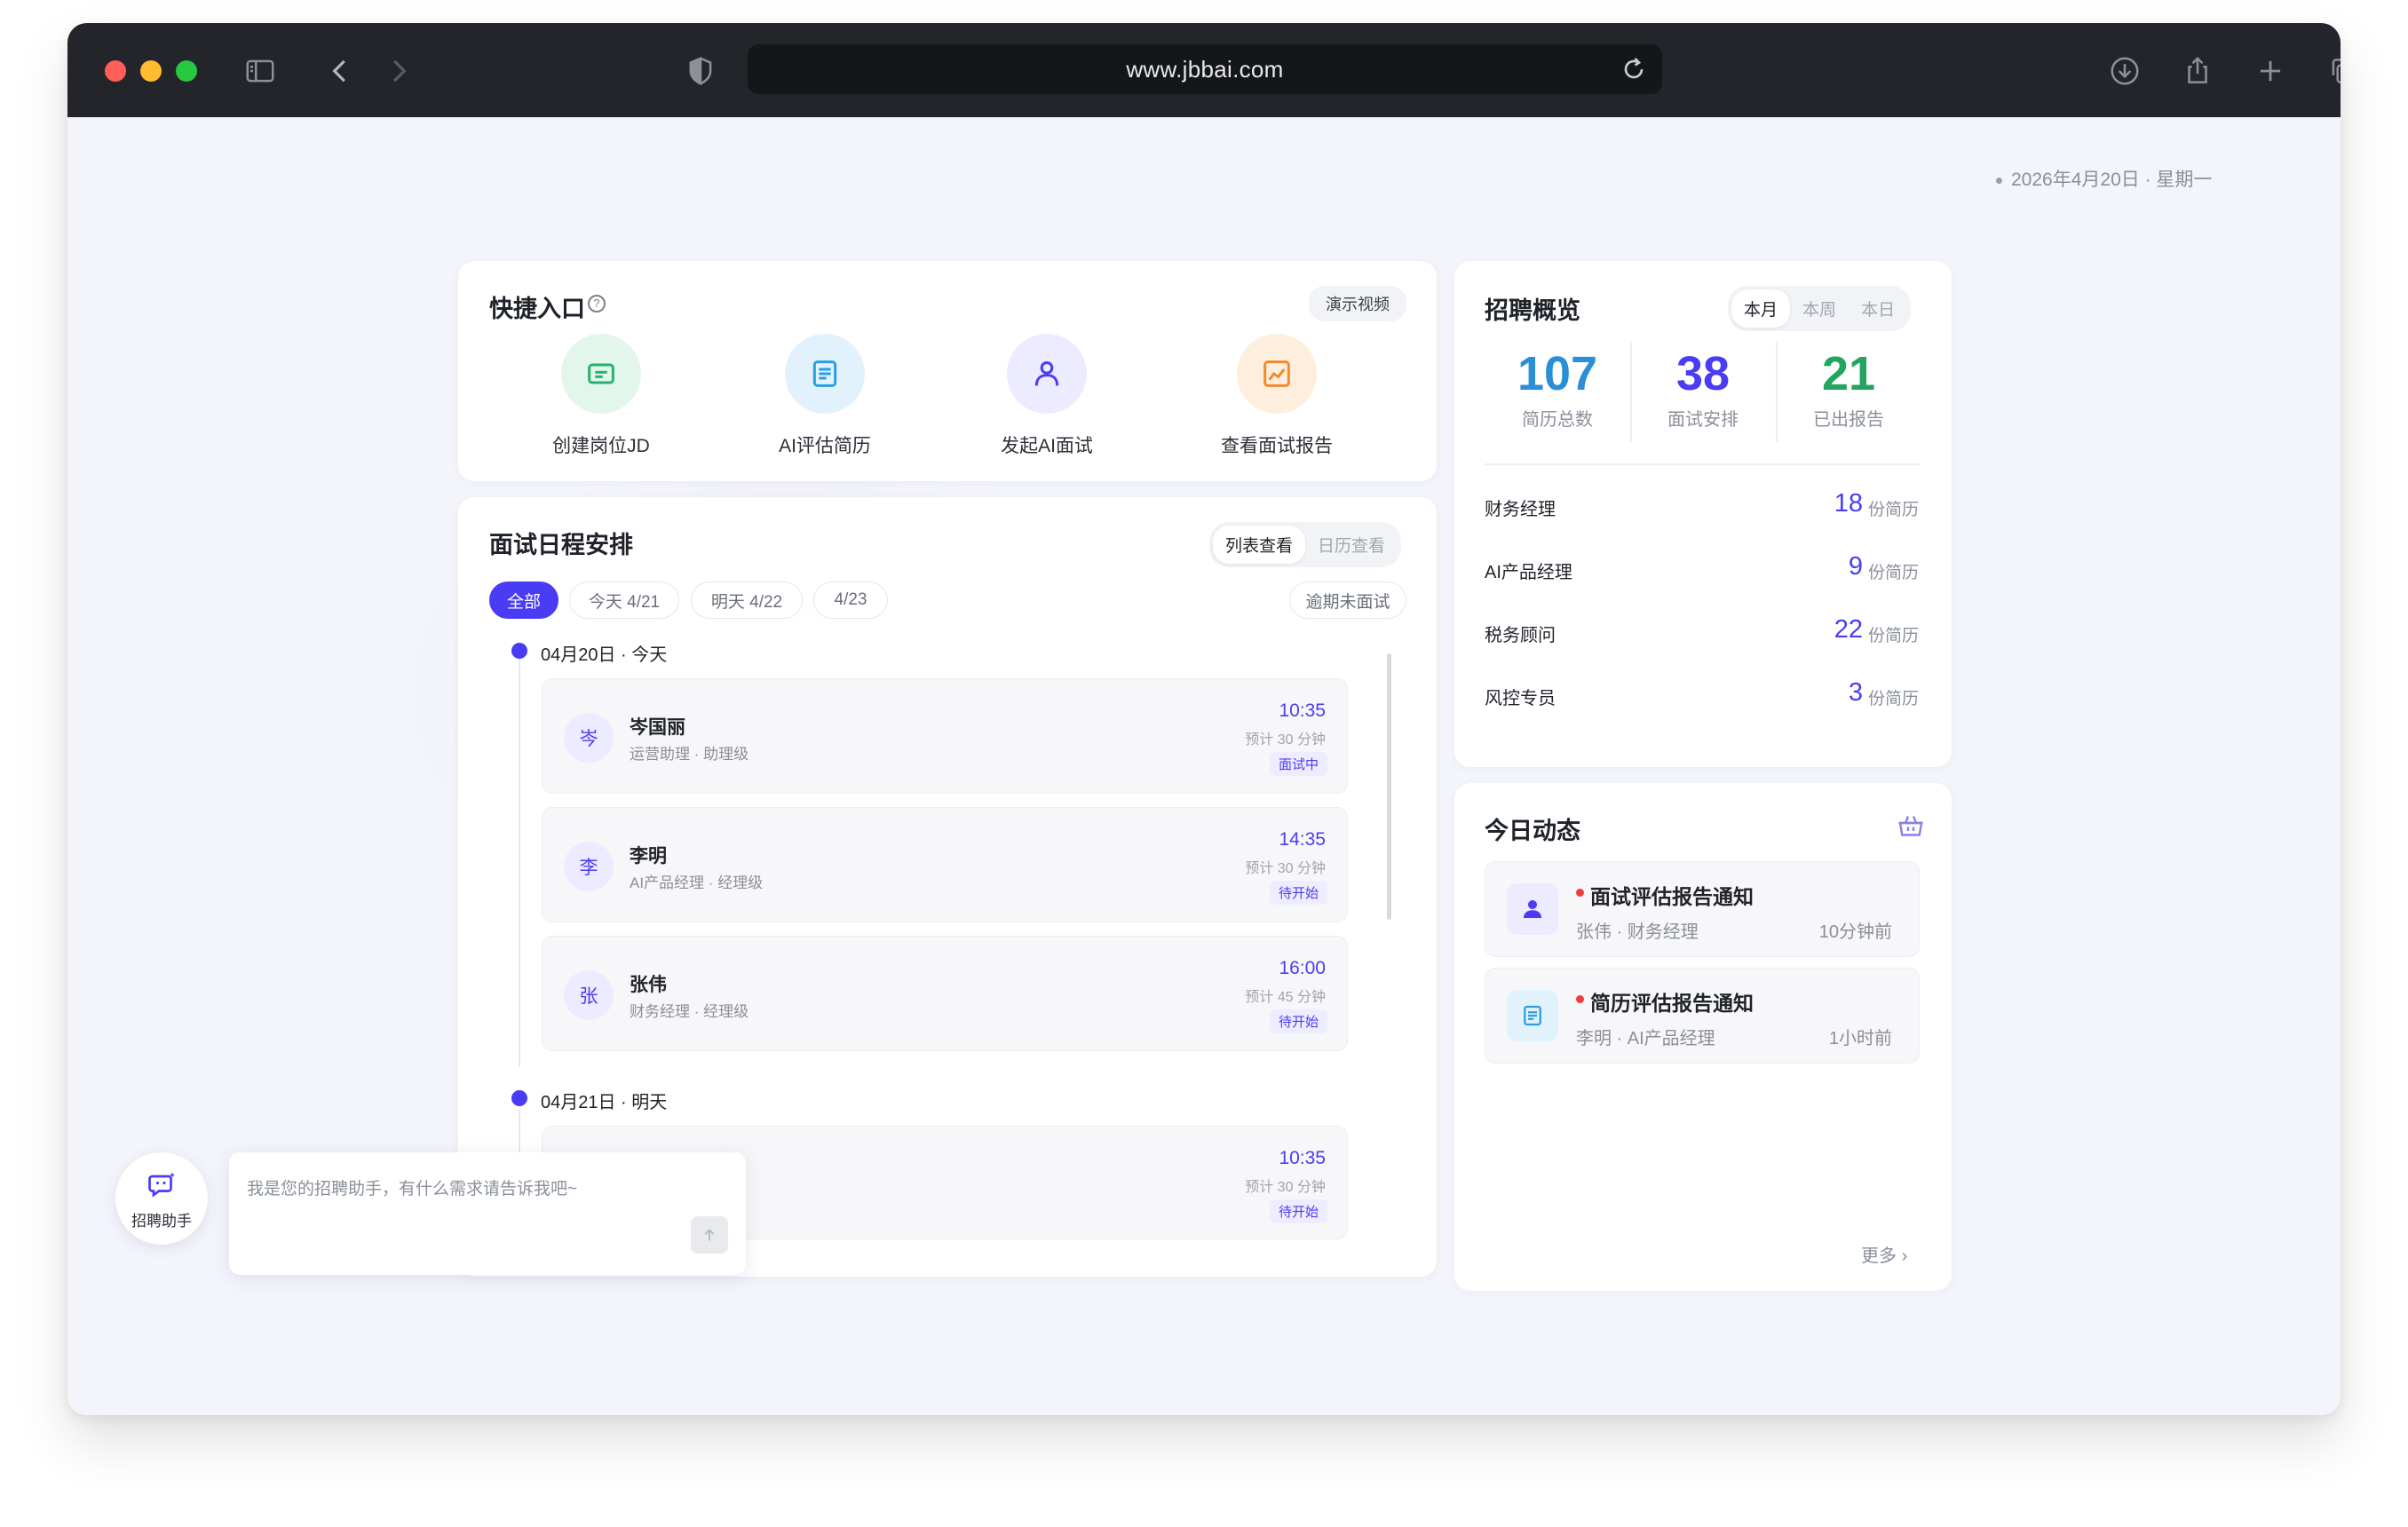 This screenshot has width=2408, height=1527. Describe the element at coordinates (1848, 503) in the screenshot. I see `position-count: 18` at that location.